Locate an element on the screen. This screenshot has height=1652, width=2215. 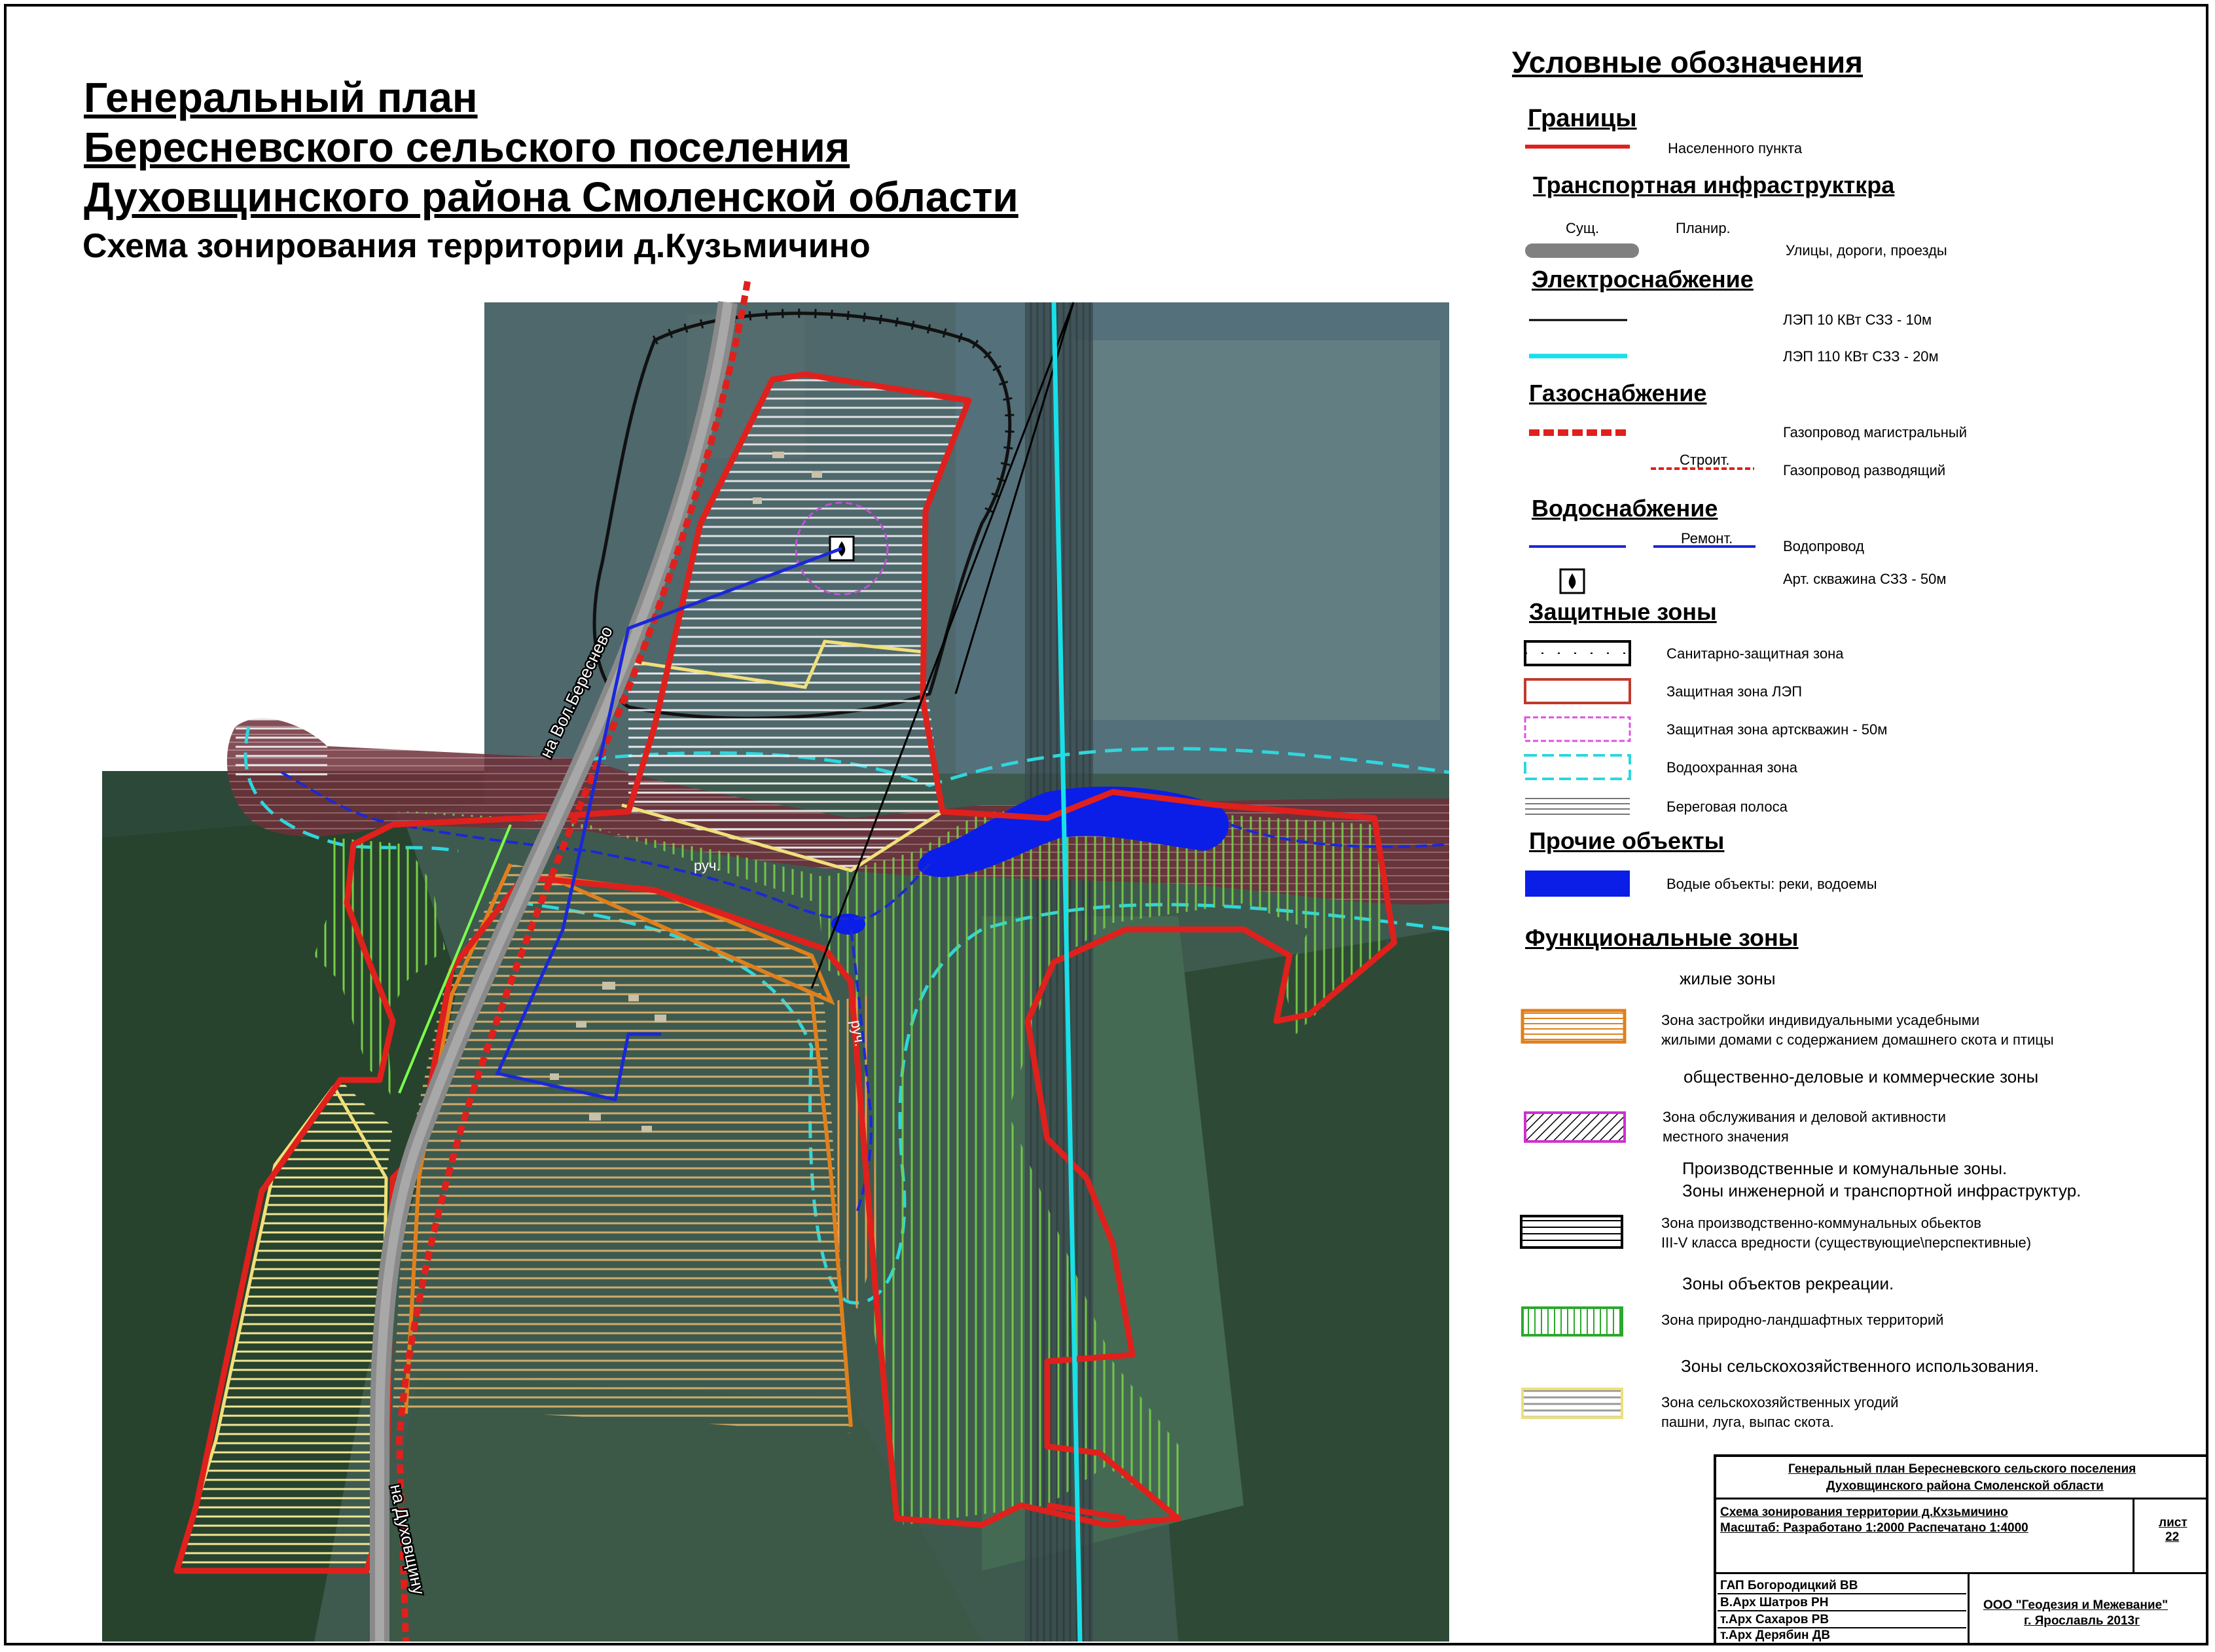
legend-water-body is located at coordinates (1578, 884).